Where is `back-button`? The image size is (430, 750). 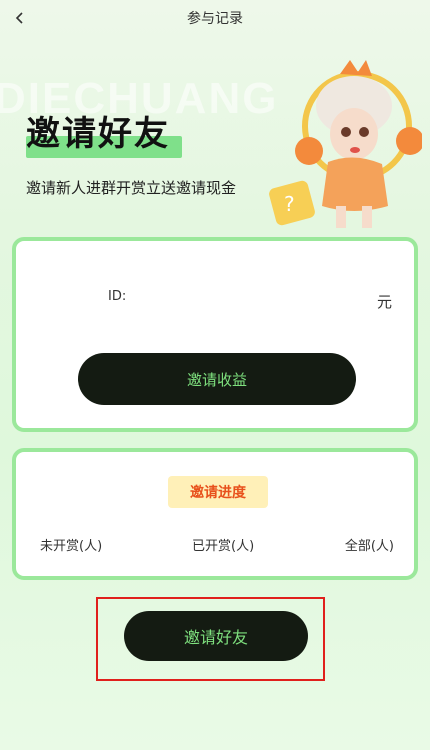 back-button is located at coordinates (20, 18).